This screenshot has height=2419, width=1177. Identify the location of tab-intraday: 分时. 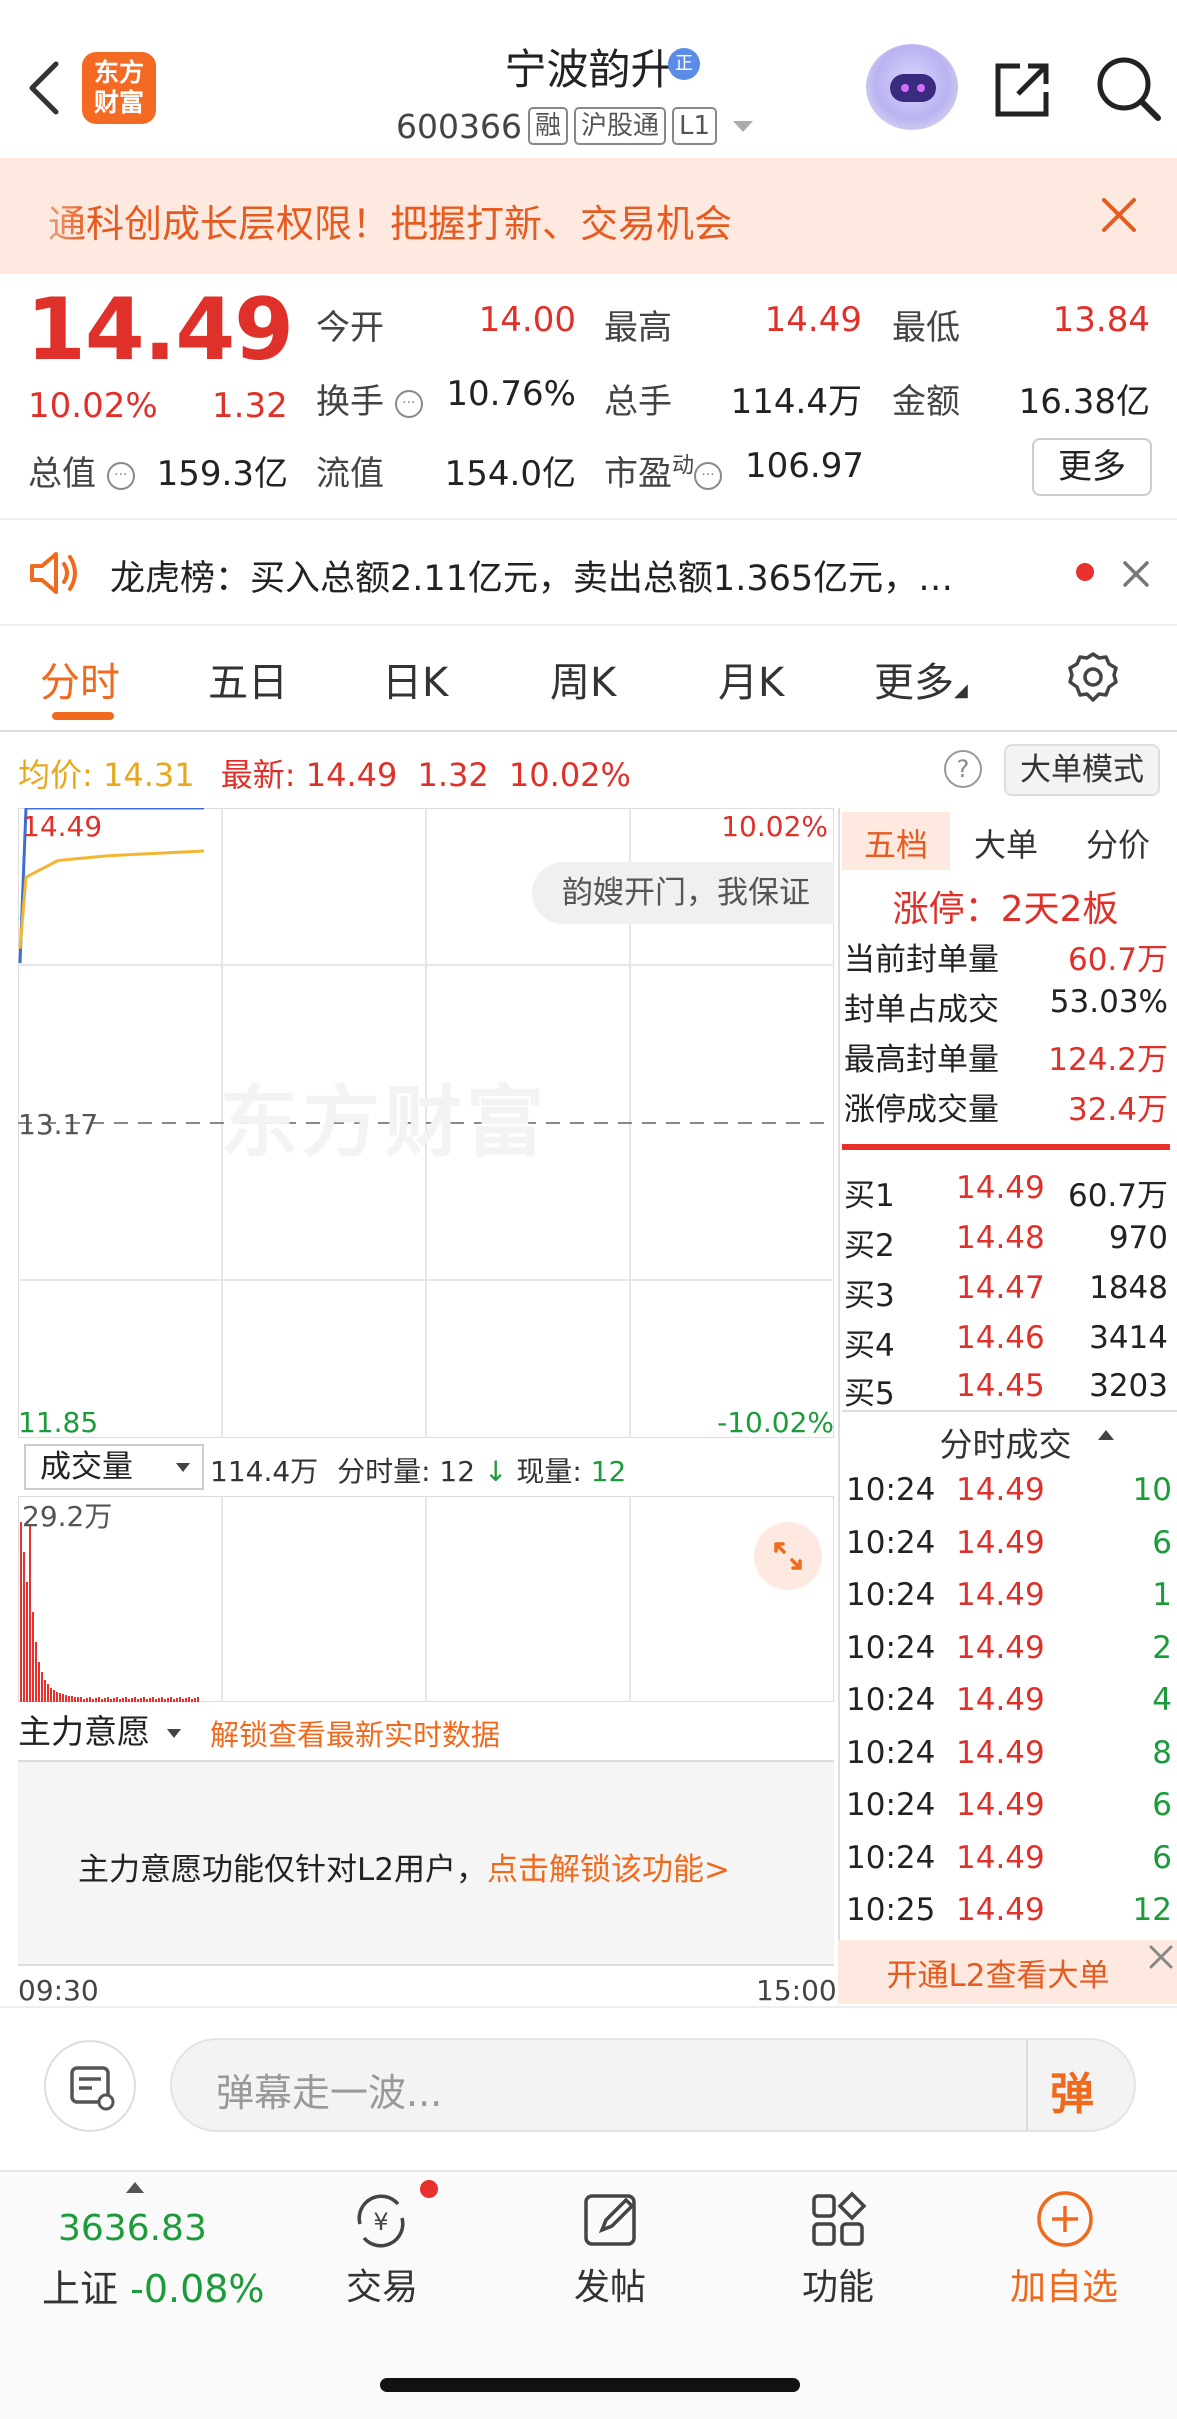
(80, 679).